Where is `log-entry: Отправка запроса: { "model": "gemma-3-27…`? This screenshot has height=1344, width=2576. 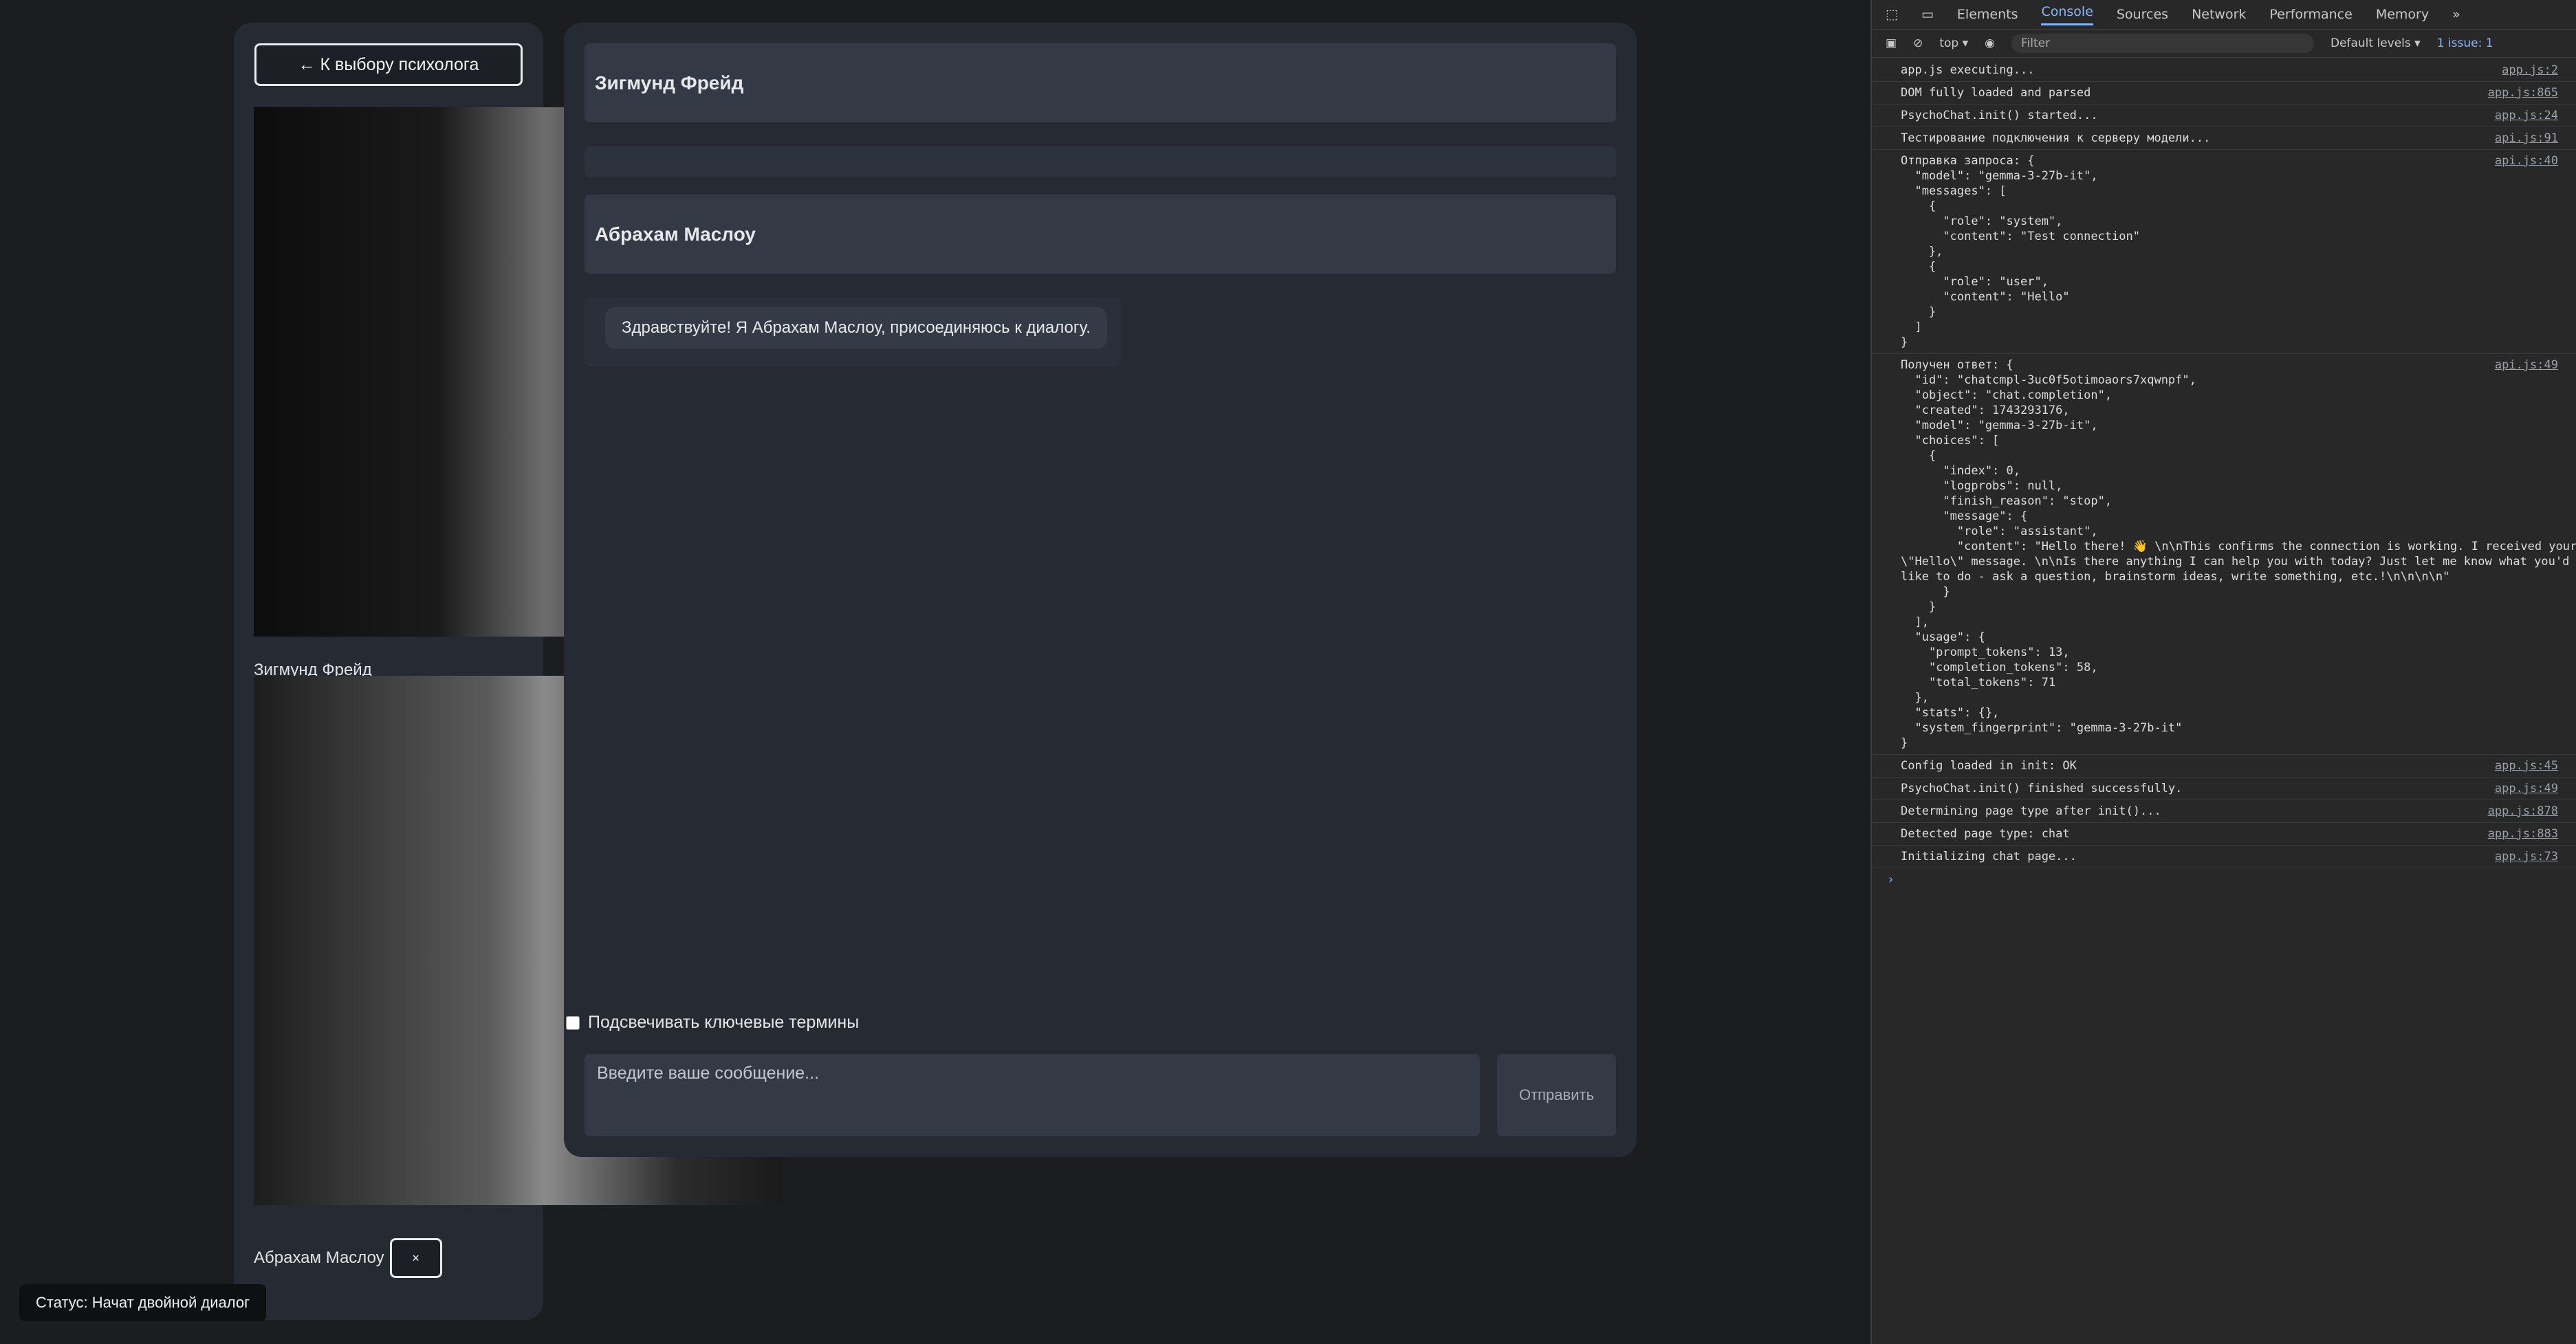 log-entry: Отправка запроса: { "model": "gemma-3-27… is located at coordinates (2224, 252).